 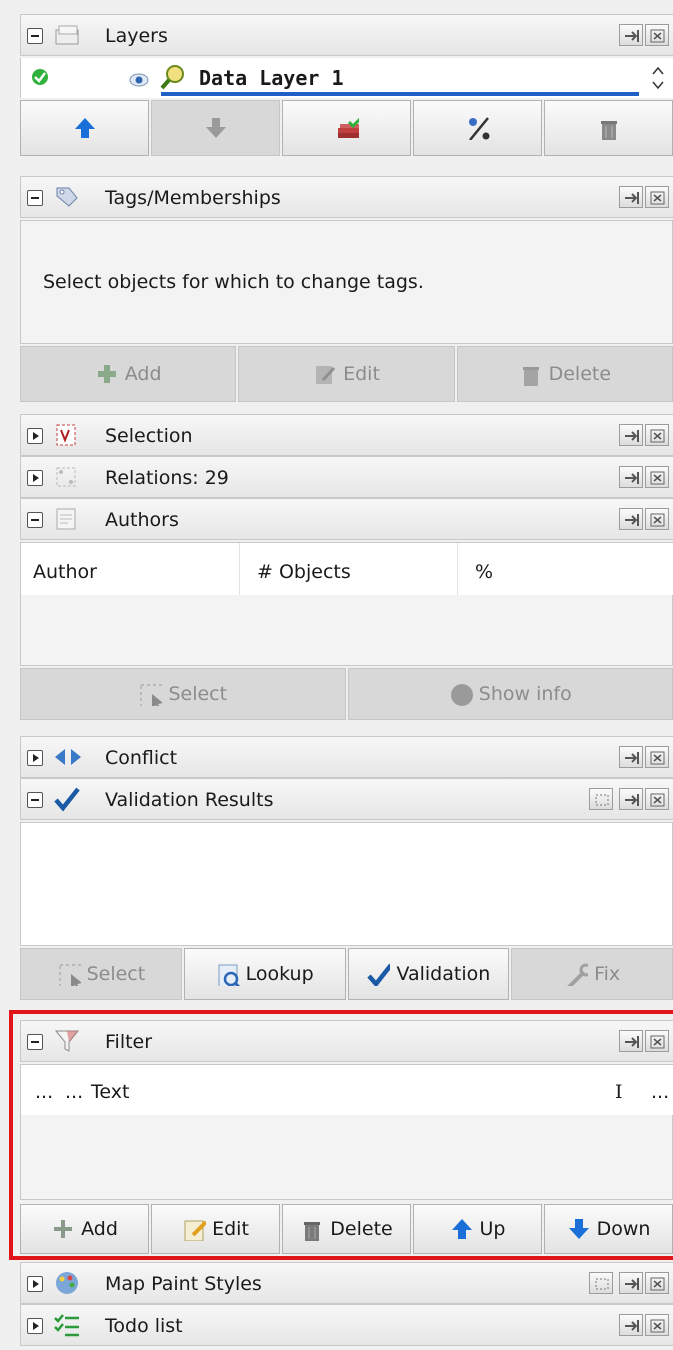 I want to click on column-header-inverted: I, so click(x=619, y=1092).